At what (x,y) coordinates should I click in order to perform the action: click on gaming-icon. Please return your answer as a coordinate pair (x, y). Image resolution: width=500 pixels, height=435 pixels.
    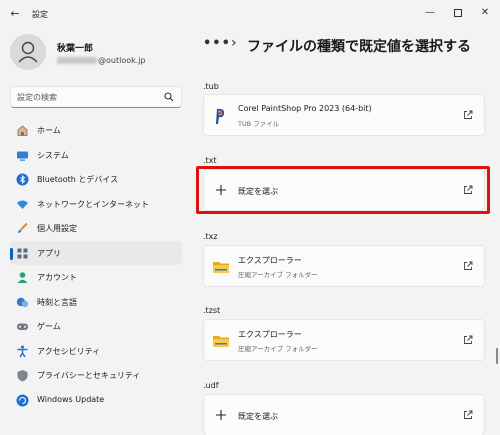
    Looking at the image, I should click on (22, 326).